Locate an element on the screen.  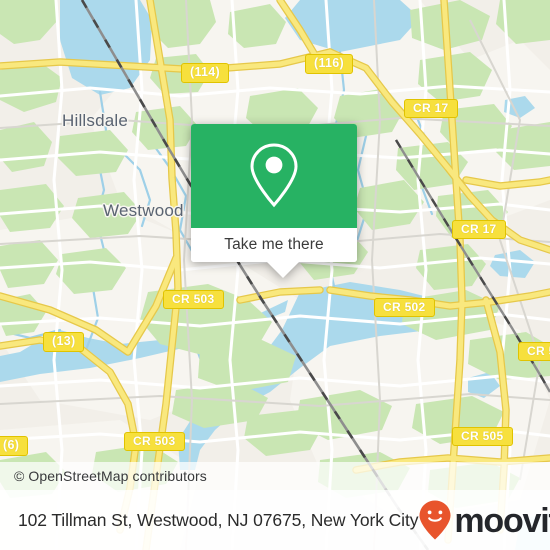
destination-callout-card: Take me there is located at coordinates (274, 201).